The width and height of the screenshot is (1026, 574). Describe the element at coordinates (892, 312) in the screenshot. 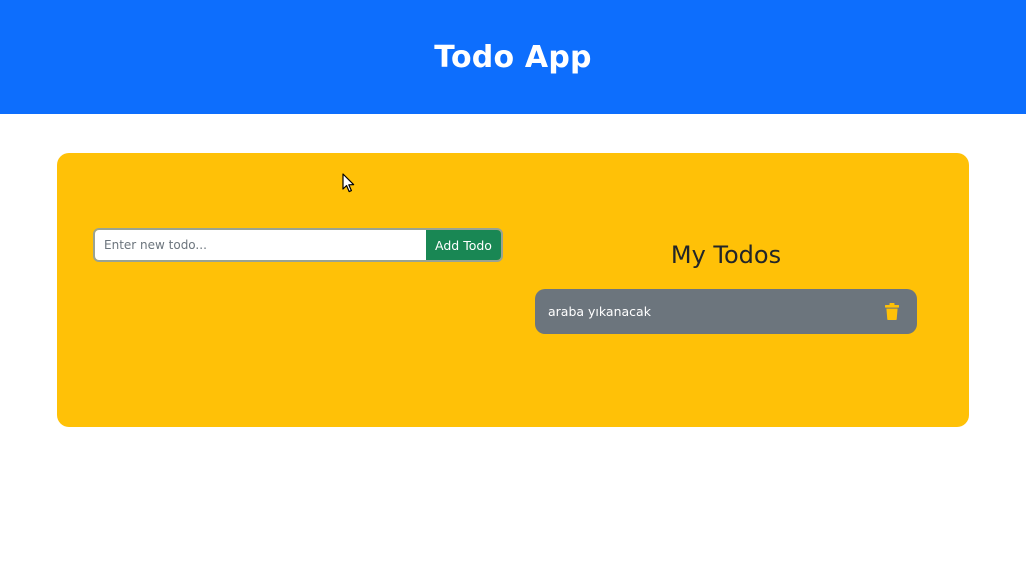

I see `trash-icon` at that location.